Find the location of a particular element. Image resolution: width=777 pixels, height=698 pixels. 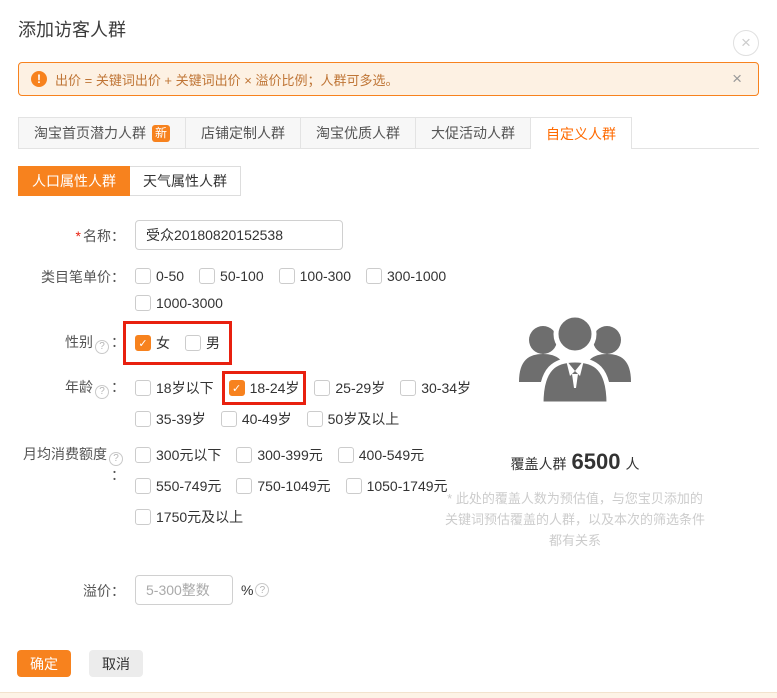

coverage-count-line: 覆盖人群 6500 人 is located at coordinates (575, 462).